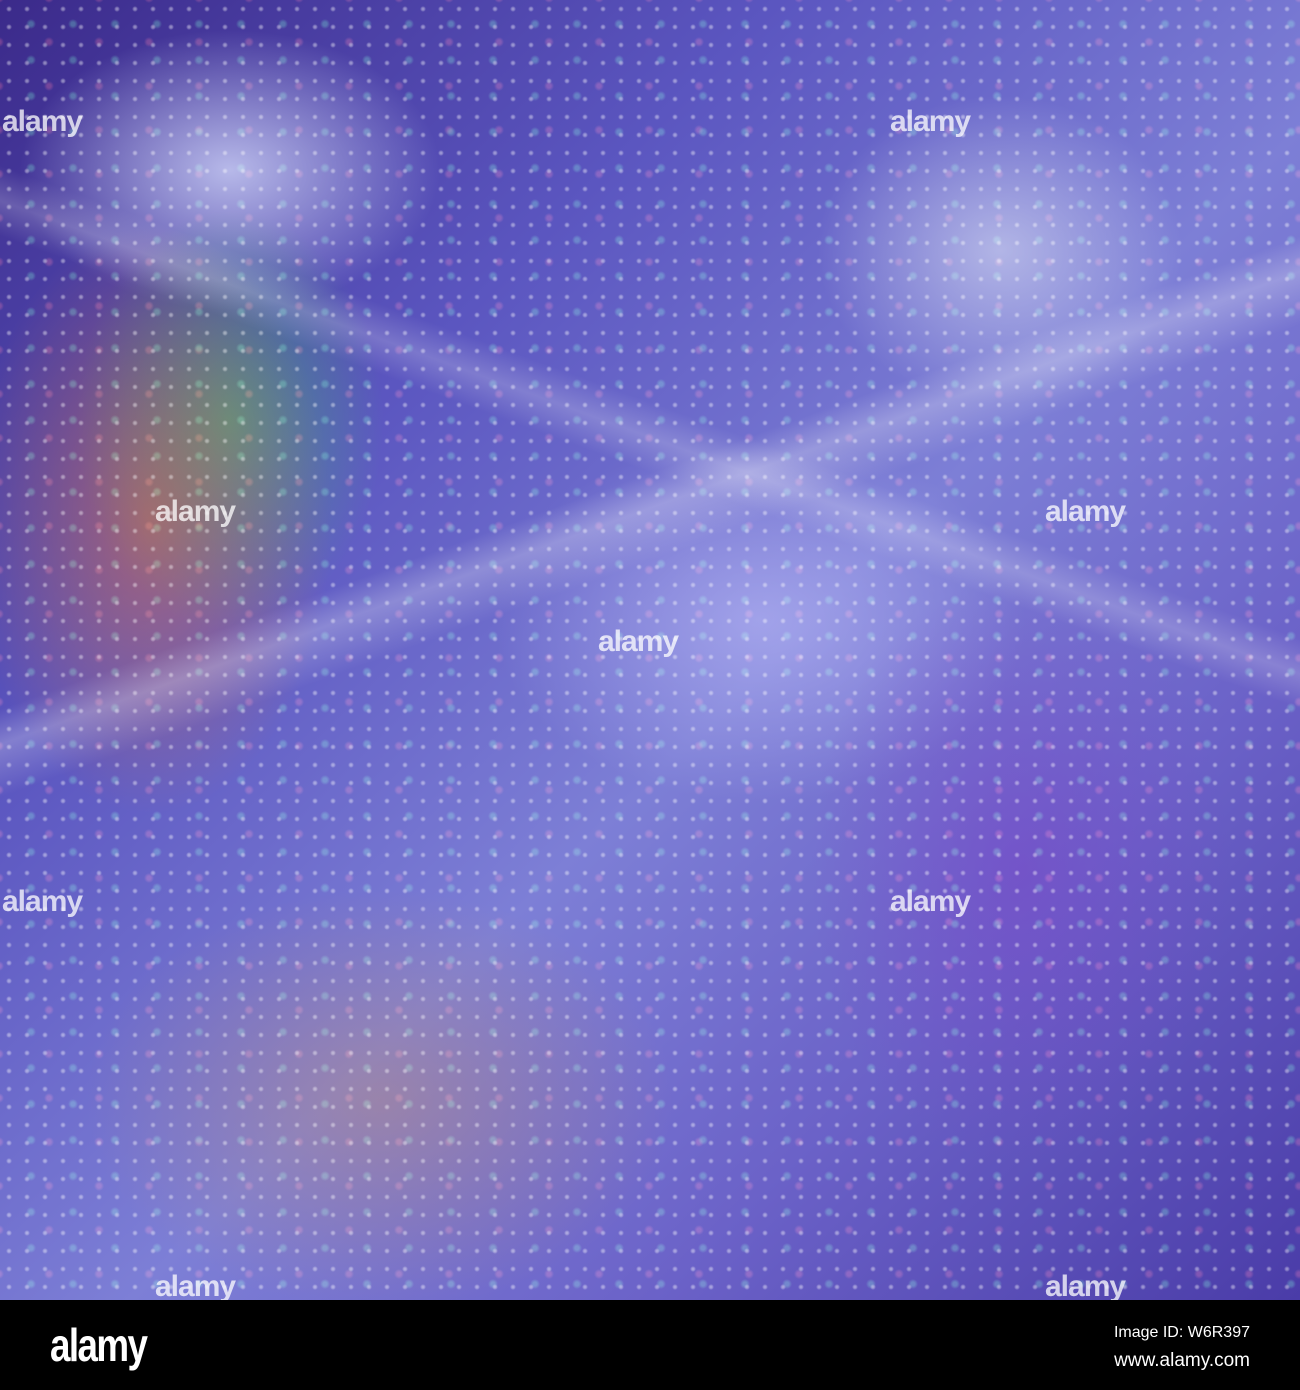 The image size is (1300, 1390). What do you see at coordinates (650, 1345) in the screenshot?
I see `footer-bar: alamy Image ID: W6R397 www.alamy.com` at bounding box center [650, 1345].